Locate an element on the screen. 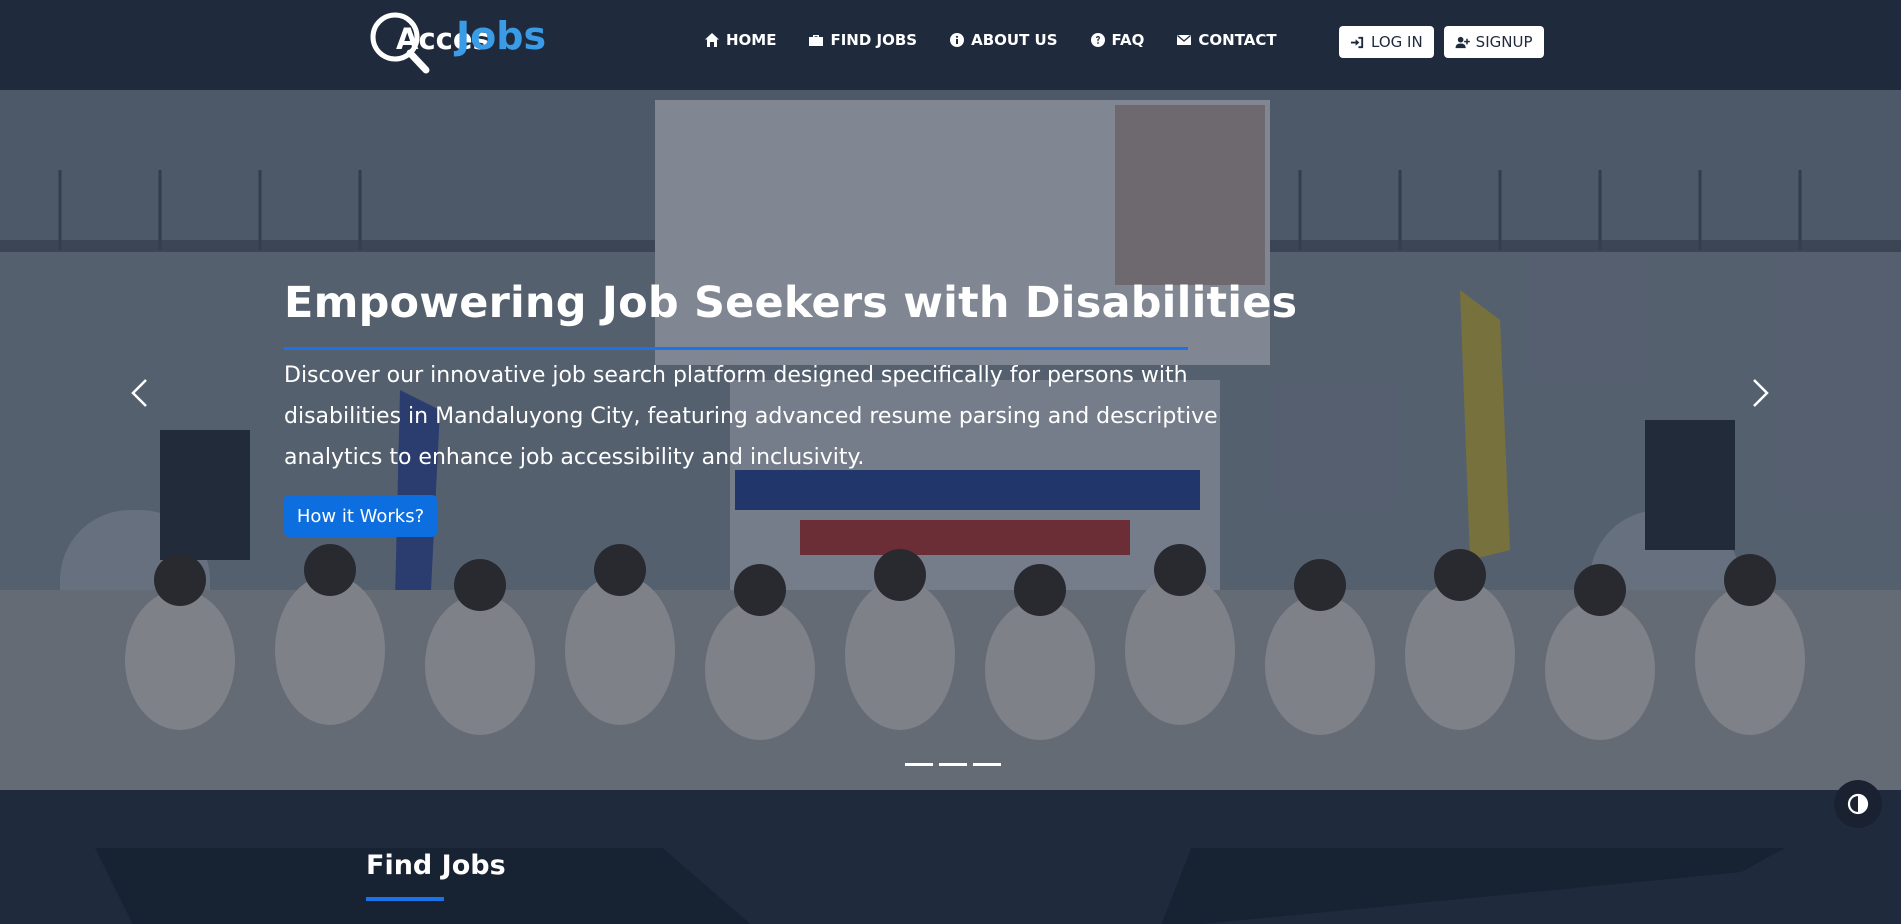  nav-home-label: HOME is located at coordinates (751, 40).